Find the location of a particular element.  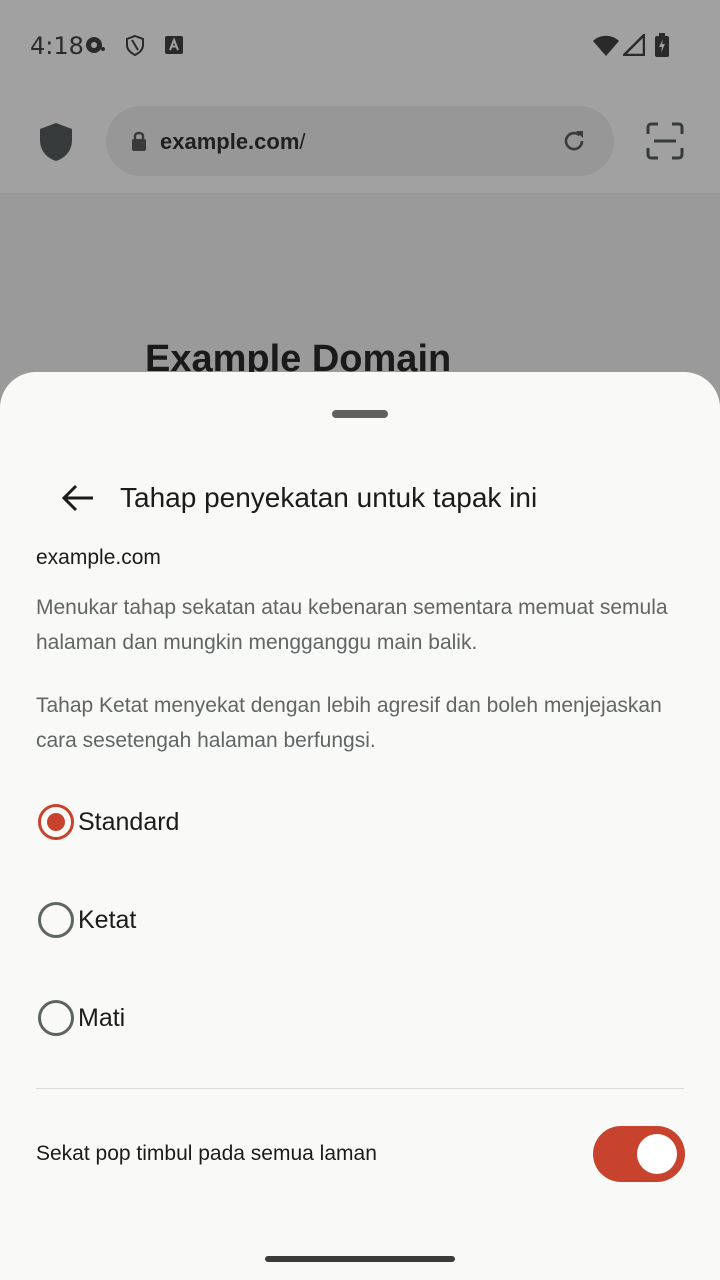

url-bar: example.com/ is located at coordinates (360, 141).